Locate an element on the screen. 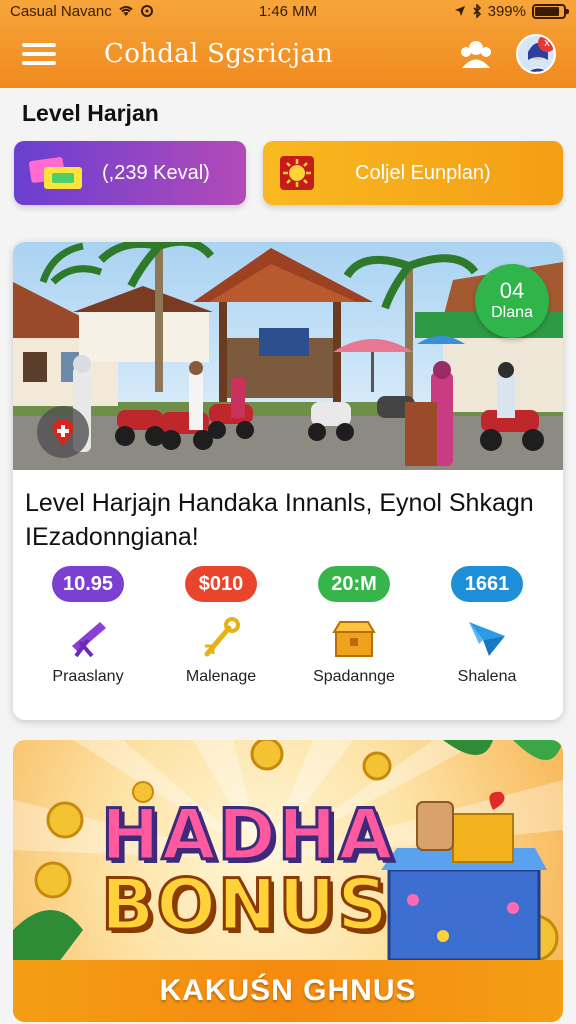 The image size is (576, 1024). location-pin-button is located at coordinates (63, 432).